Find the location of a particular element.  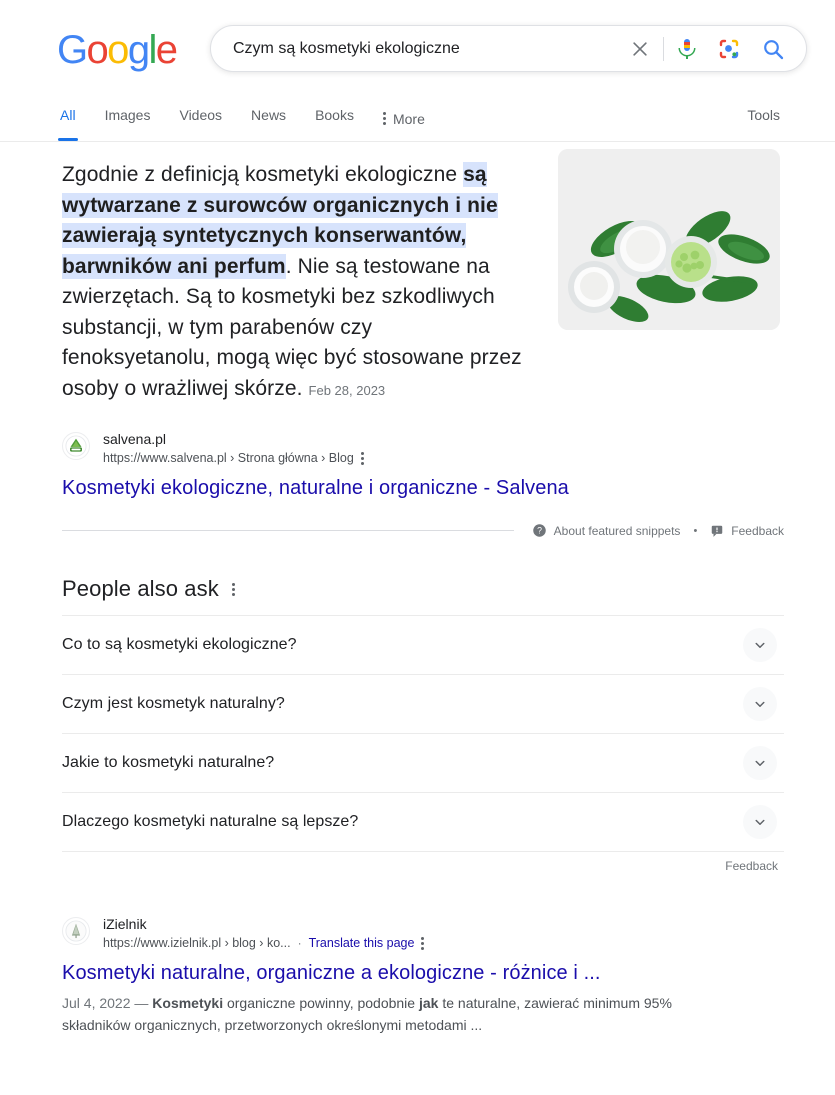

about-featured-snippets-link: ? About featured snippets is located at coordinates (606, 530).